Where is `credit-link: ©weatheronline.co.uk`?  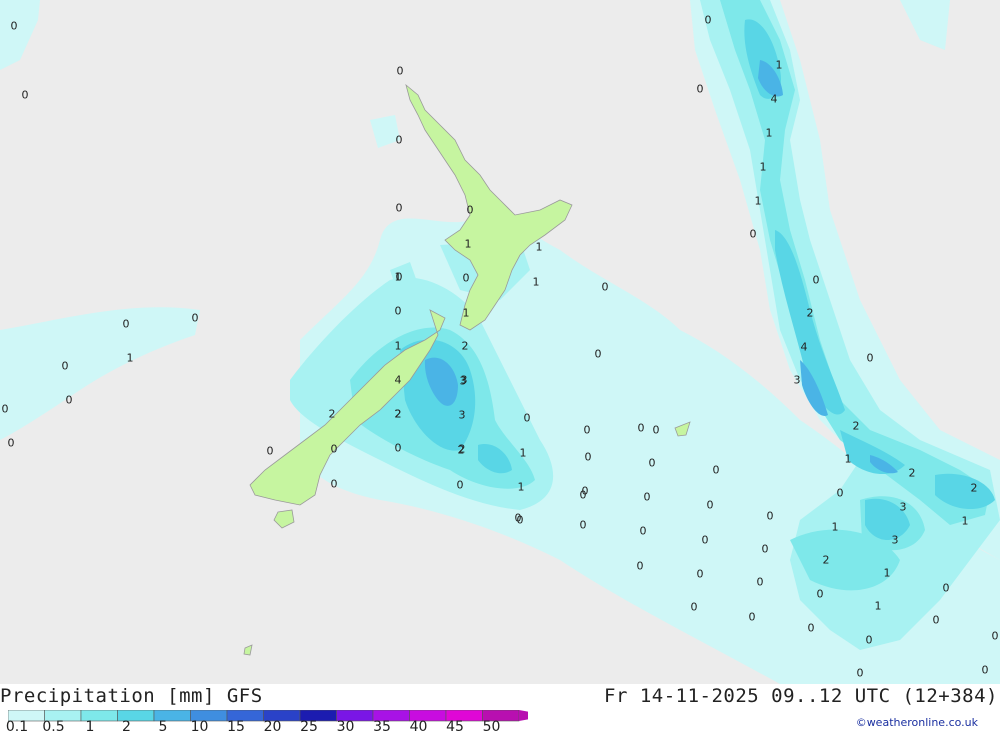
credit-link: ©weatheronline.co.uk is located at coordinates (917, 722).